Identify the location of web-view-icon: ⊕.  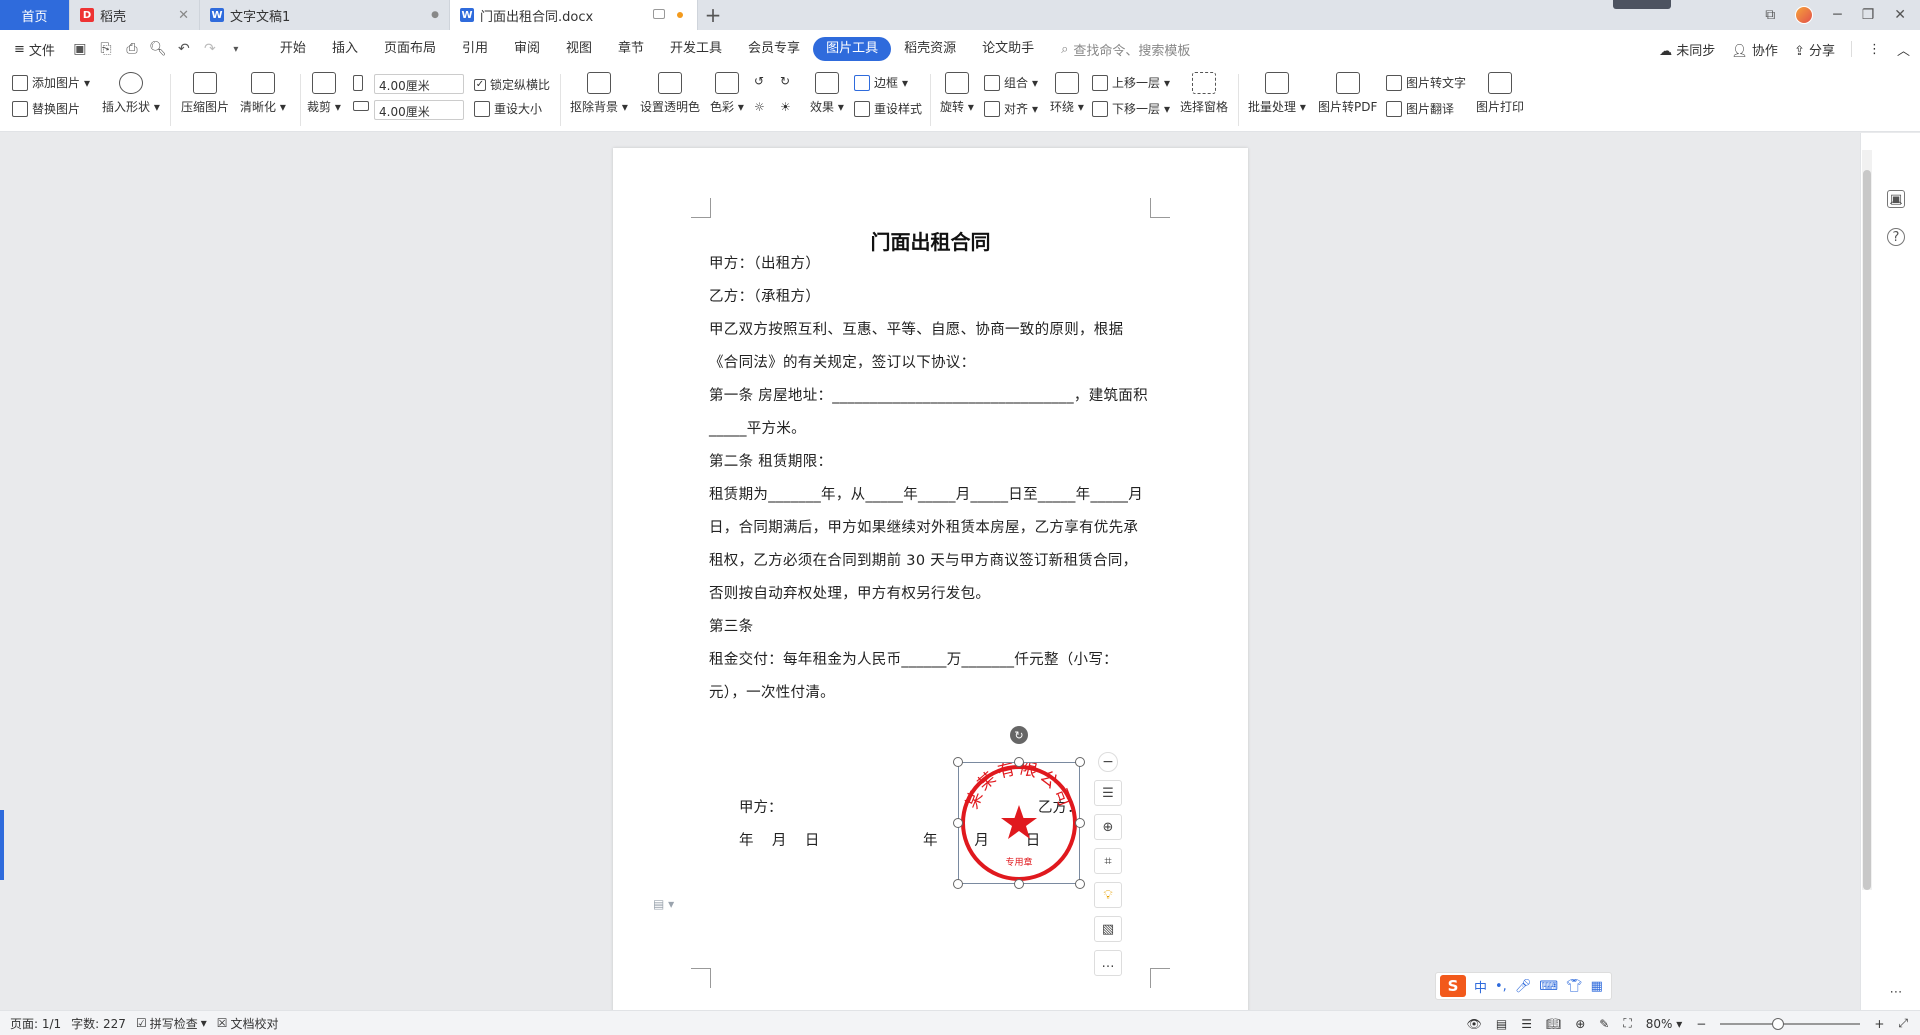
(1580, 1024).